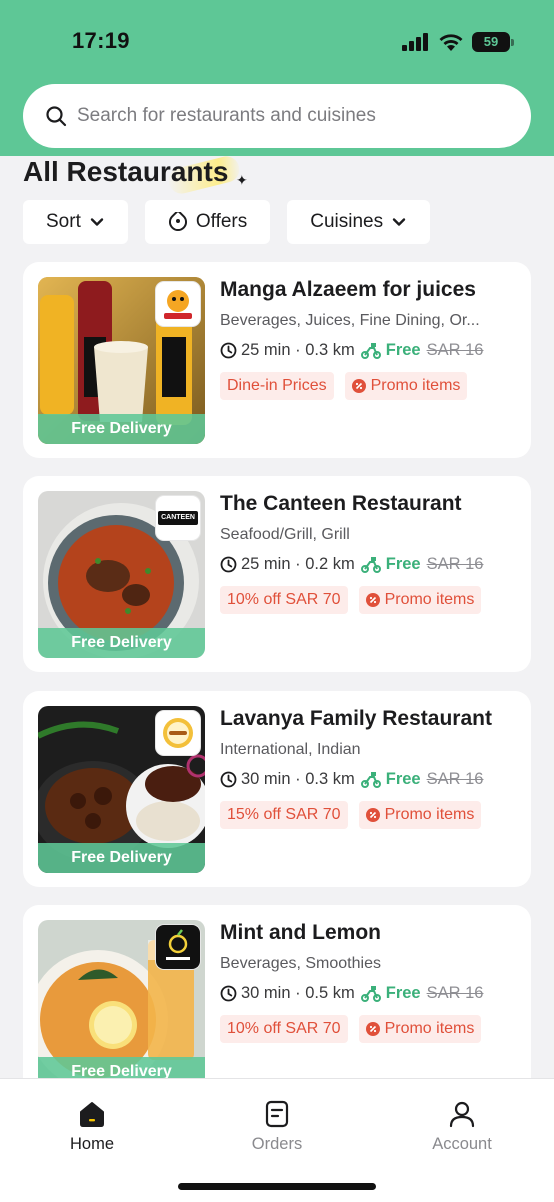 The width and height of the screenshot is (554, 1202). What do you see at coordinates (277, 1186) in the screenshot?
I see `home-indicator` at bounding box center [277, 1186].